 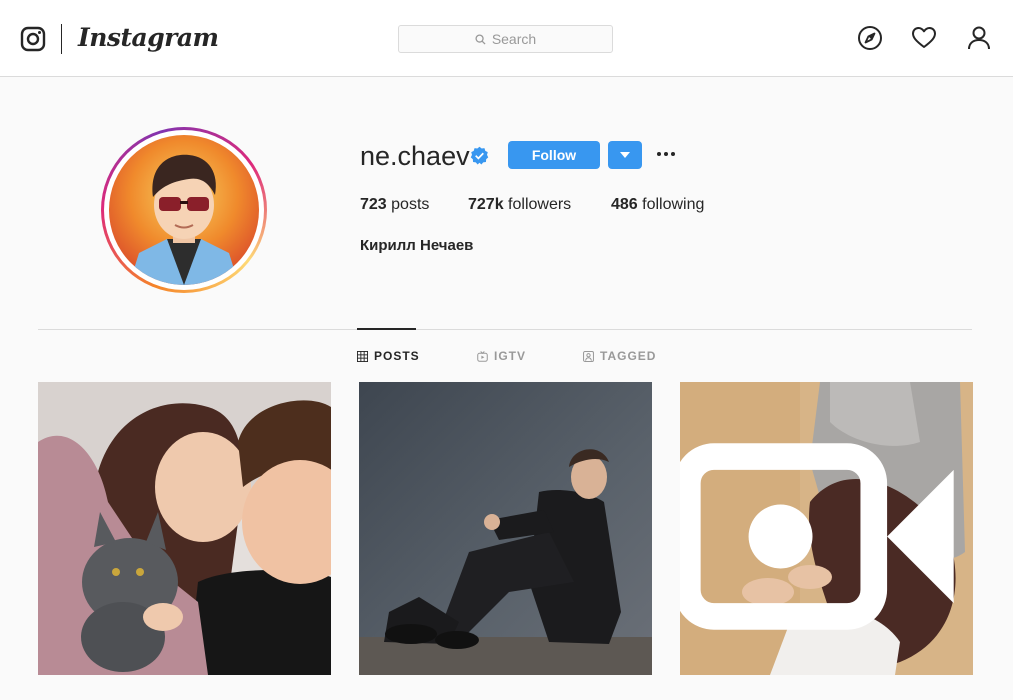 I want to click on user-icon, so click(x=979, y=38).